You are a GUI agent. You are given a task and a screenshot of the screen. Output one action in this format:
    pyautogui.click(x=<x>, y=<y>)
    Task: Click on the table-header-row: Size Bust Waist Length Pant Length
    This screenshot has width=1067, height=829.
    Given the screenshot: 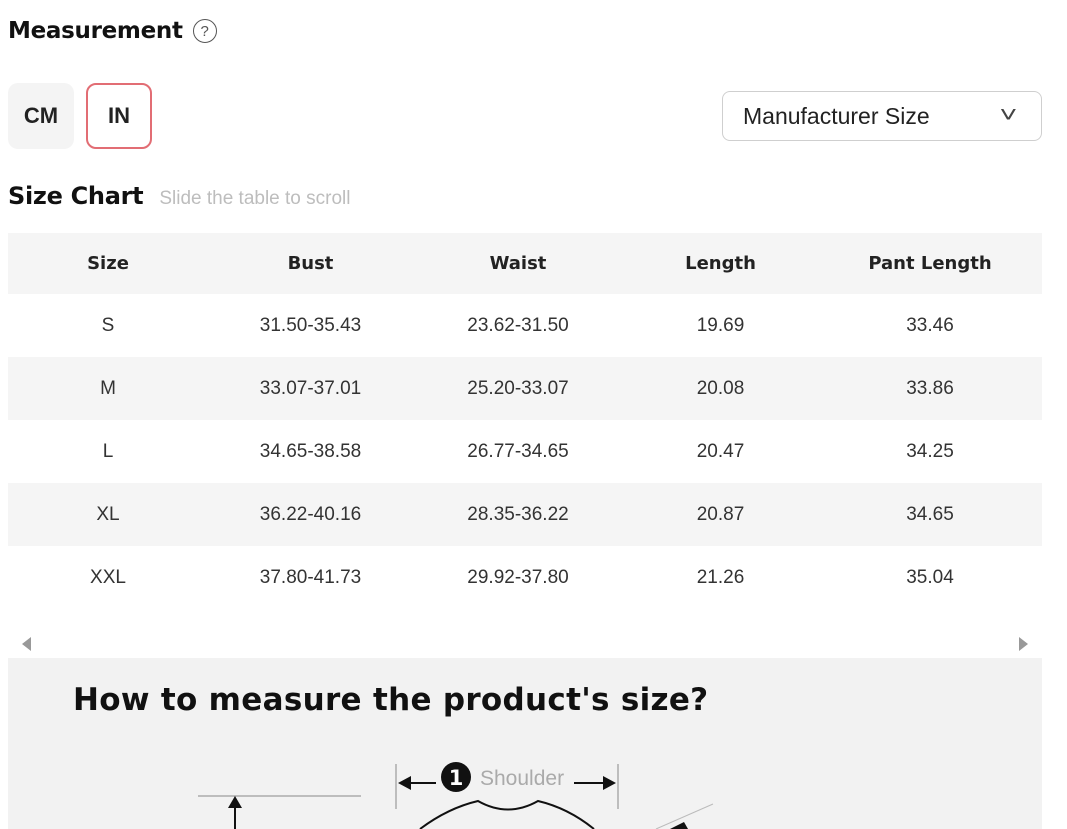 What is the action you would take?
    pyautogui.click(x=525, y=263)
    